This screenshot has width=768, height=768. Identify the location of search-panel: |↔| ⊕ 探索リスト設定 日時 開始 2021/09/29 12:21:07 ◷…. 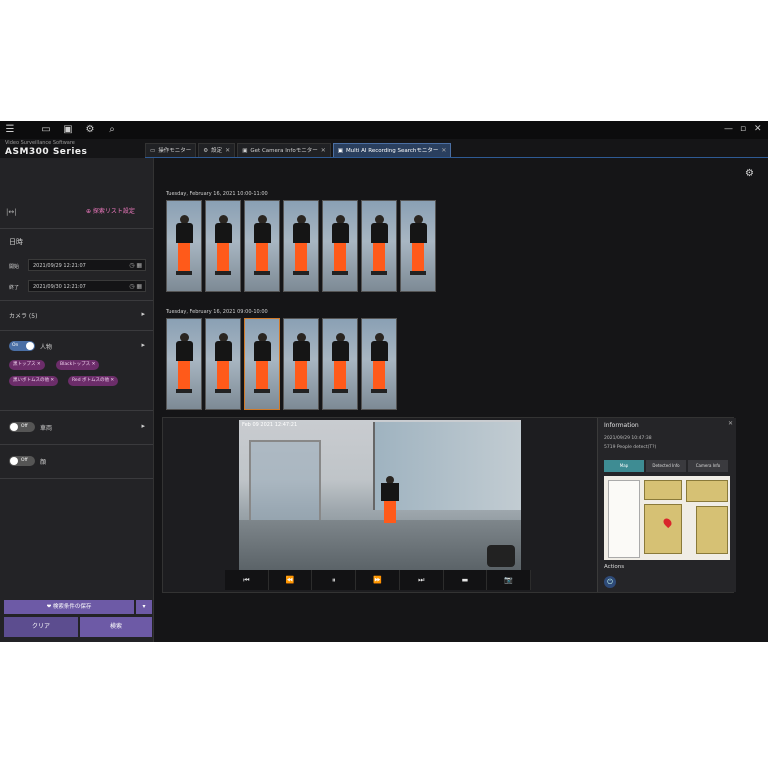
(77, 400).